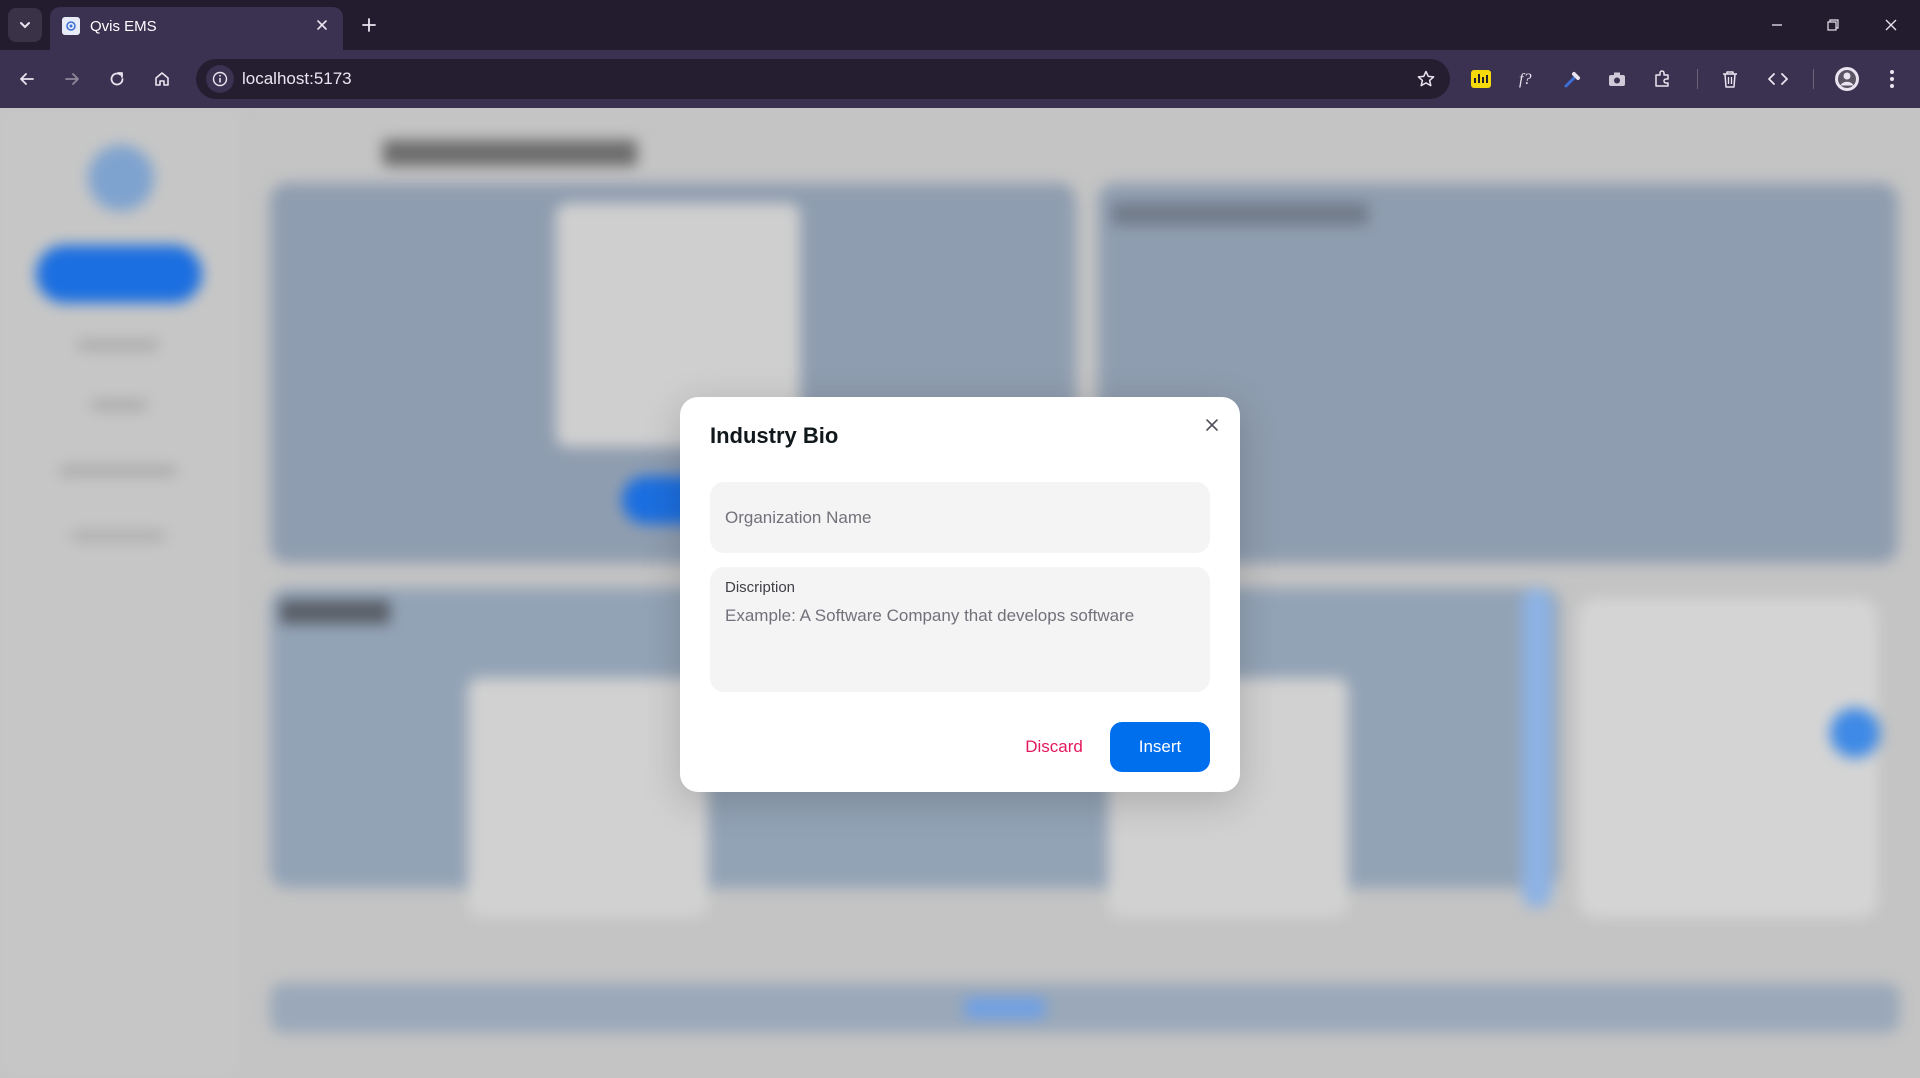 The image size is (1920, 1078). I want to click on close-window-icon, so click(1891, 25).